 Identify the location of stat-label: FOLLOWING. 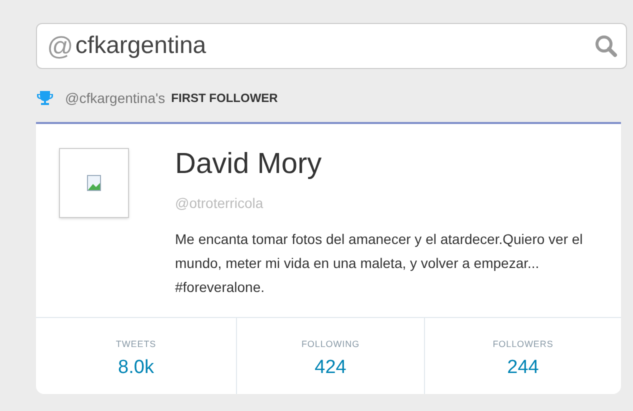
(330, 344).